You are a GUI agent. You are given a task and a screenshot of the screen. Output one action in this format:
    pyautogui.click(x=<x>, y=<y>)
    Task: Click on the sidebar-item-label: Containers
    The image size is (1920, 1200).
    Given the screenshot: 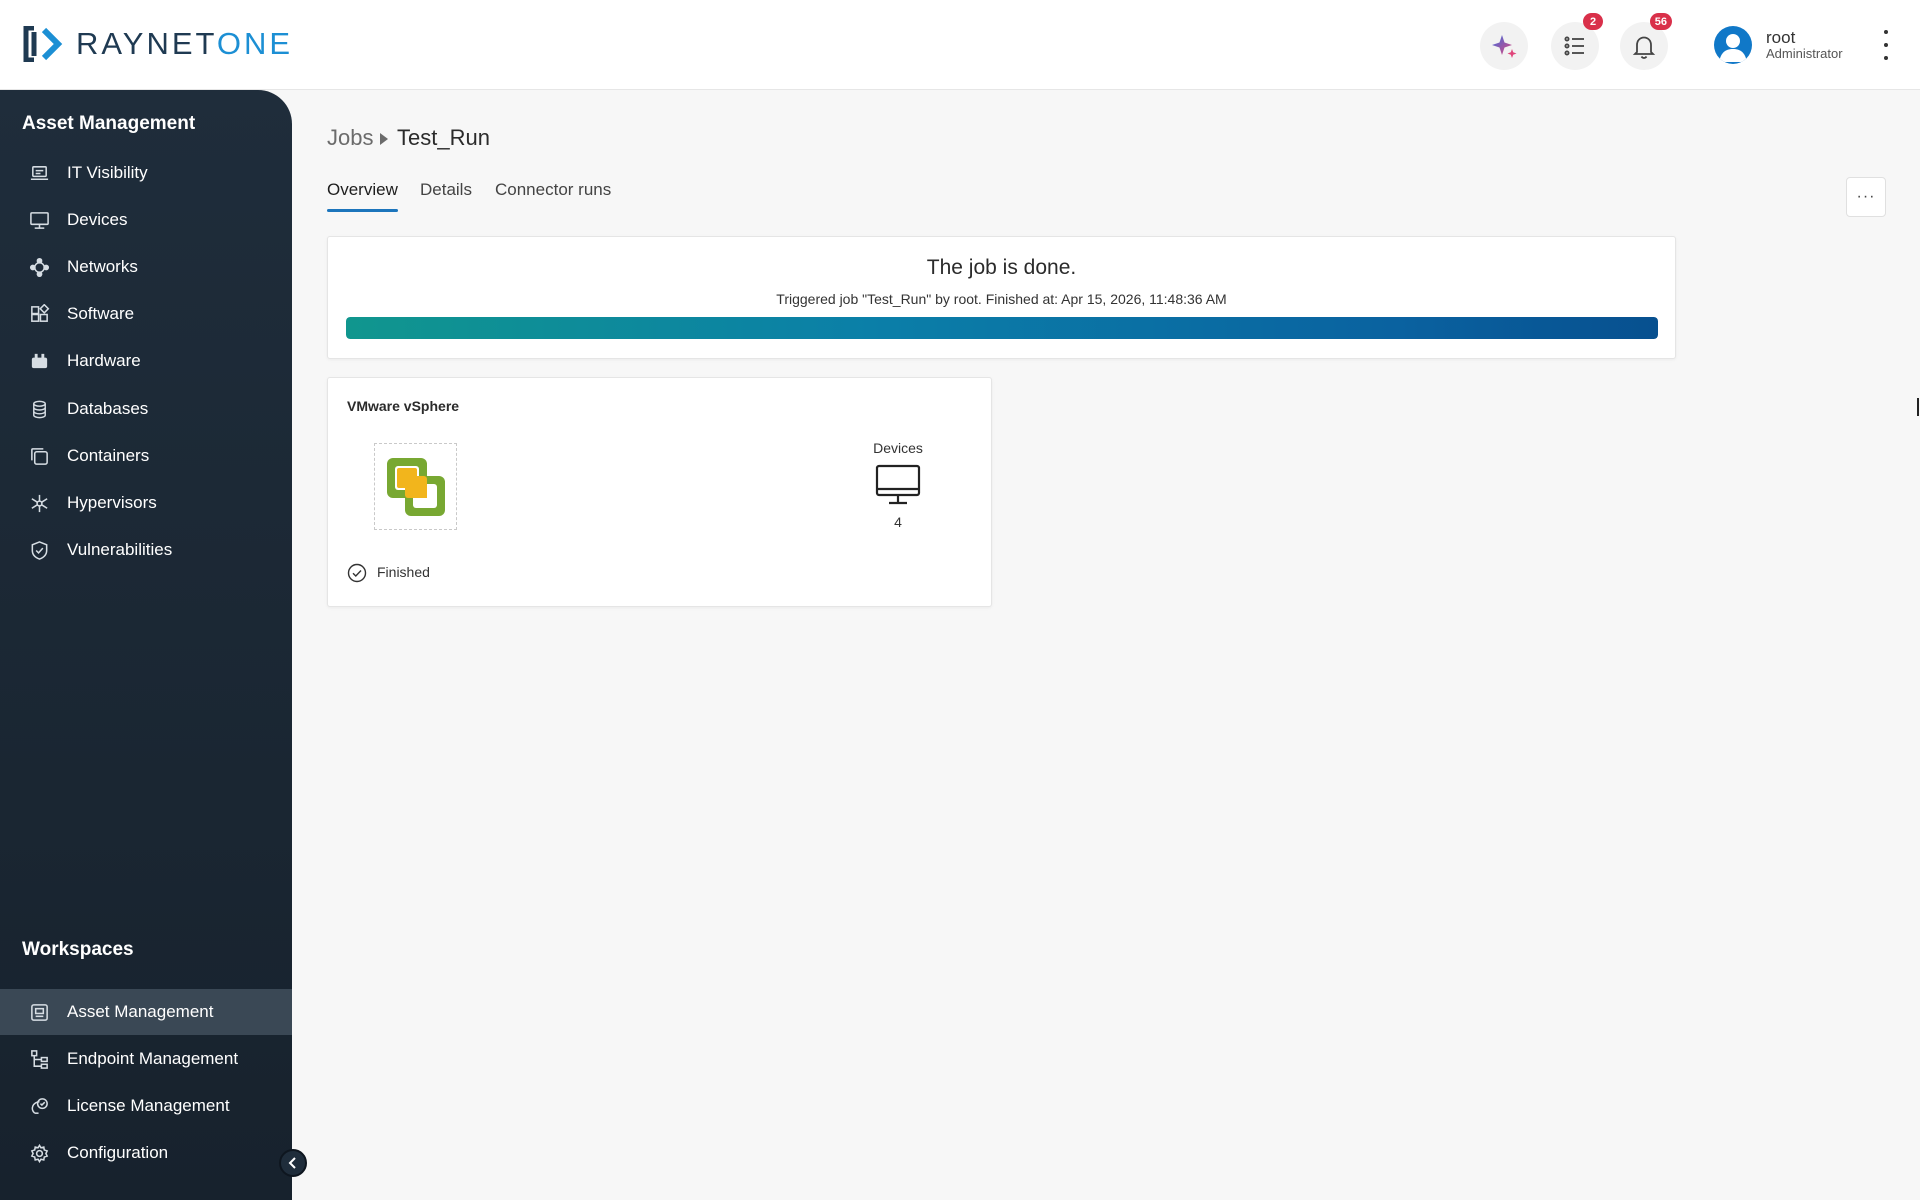 What is the action you would take?
    pyautogui.click(x=108, y=455)
    